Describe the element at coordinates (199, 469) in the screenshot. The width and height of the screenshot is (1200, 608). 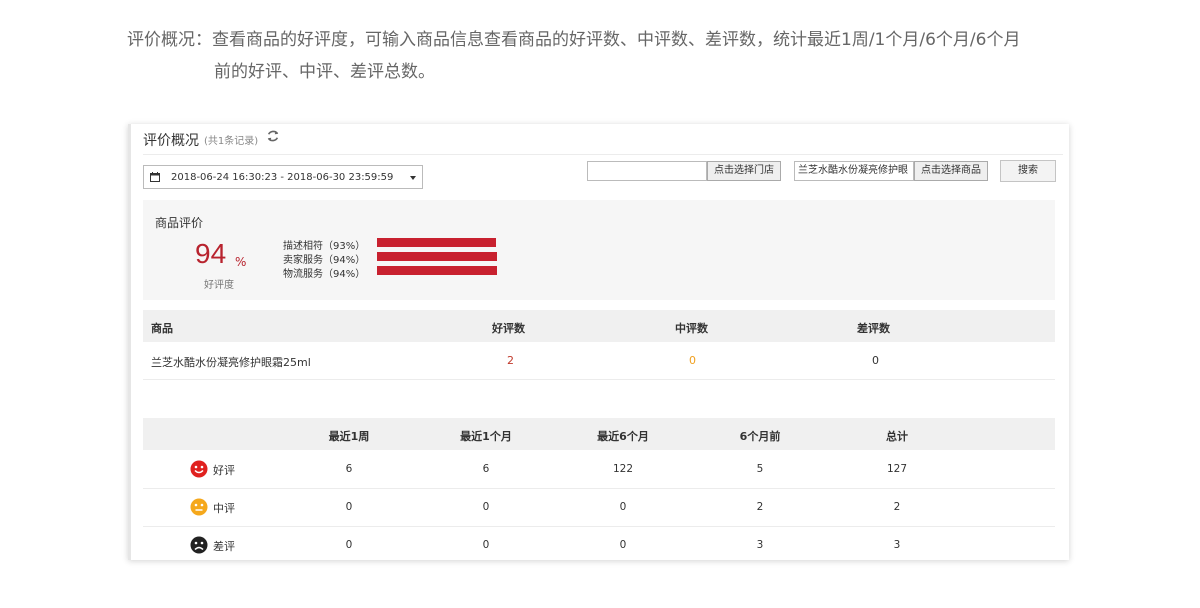
I see `happy-face-icon` at that location.